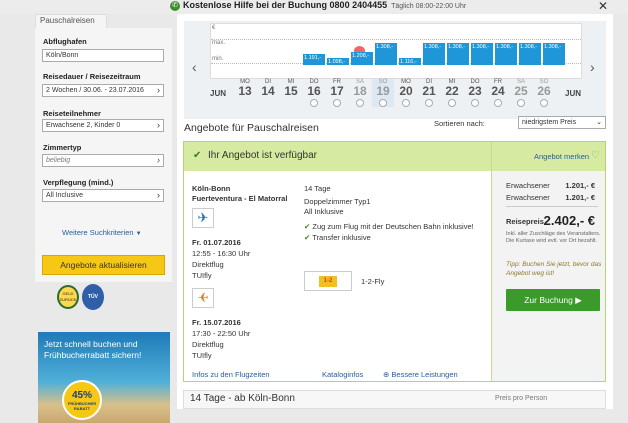  What do you see at coordinates (203, 218) in the screenshot?
I see `outbound-plane-icon: ✈` at bounding box center [203, 218].